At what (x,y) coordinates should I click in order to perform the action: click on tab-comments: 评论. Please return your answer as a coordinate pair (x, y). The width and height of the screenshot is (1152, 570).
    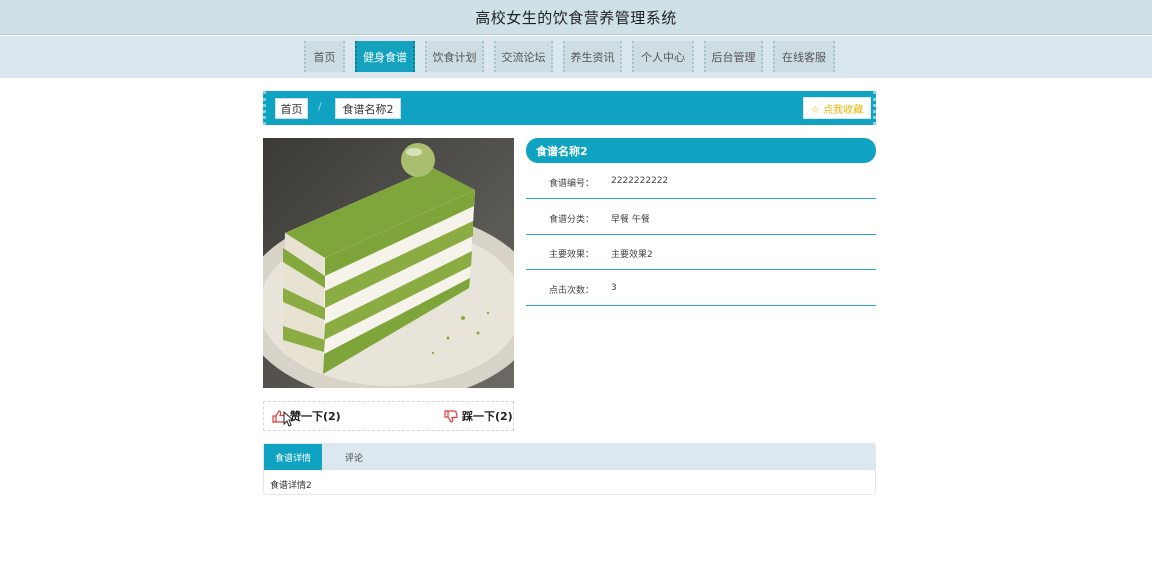
    Looking at the image, I should click on (354, 457).